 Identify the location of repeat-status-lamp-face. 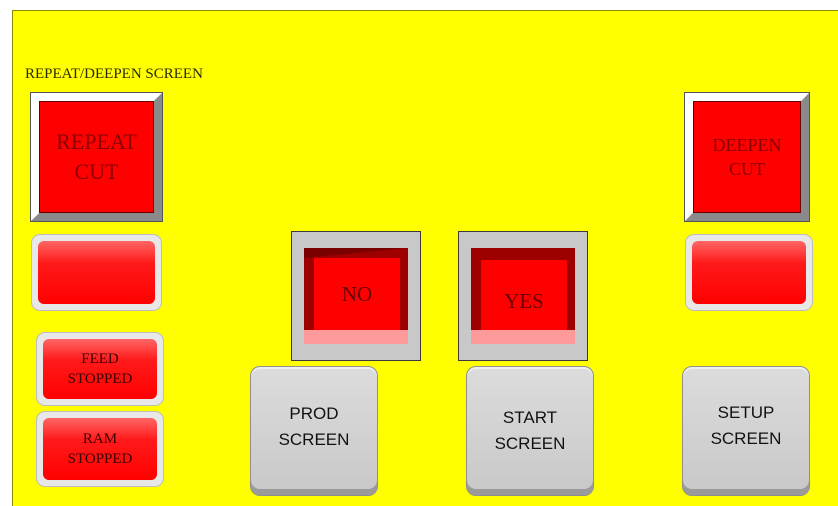
(96, 272).